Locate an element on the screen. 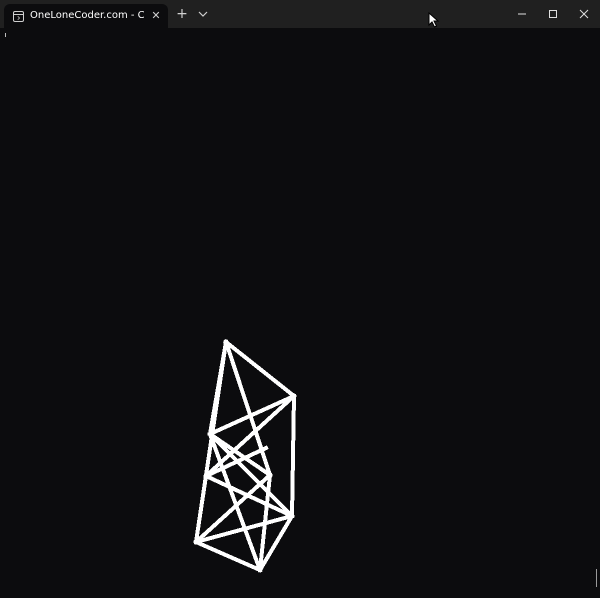  maximize-icon is located at coordinates (553, 14).